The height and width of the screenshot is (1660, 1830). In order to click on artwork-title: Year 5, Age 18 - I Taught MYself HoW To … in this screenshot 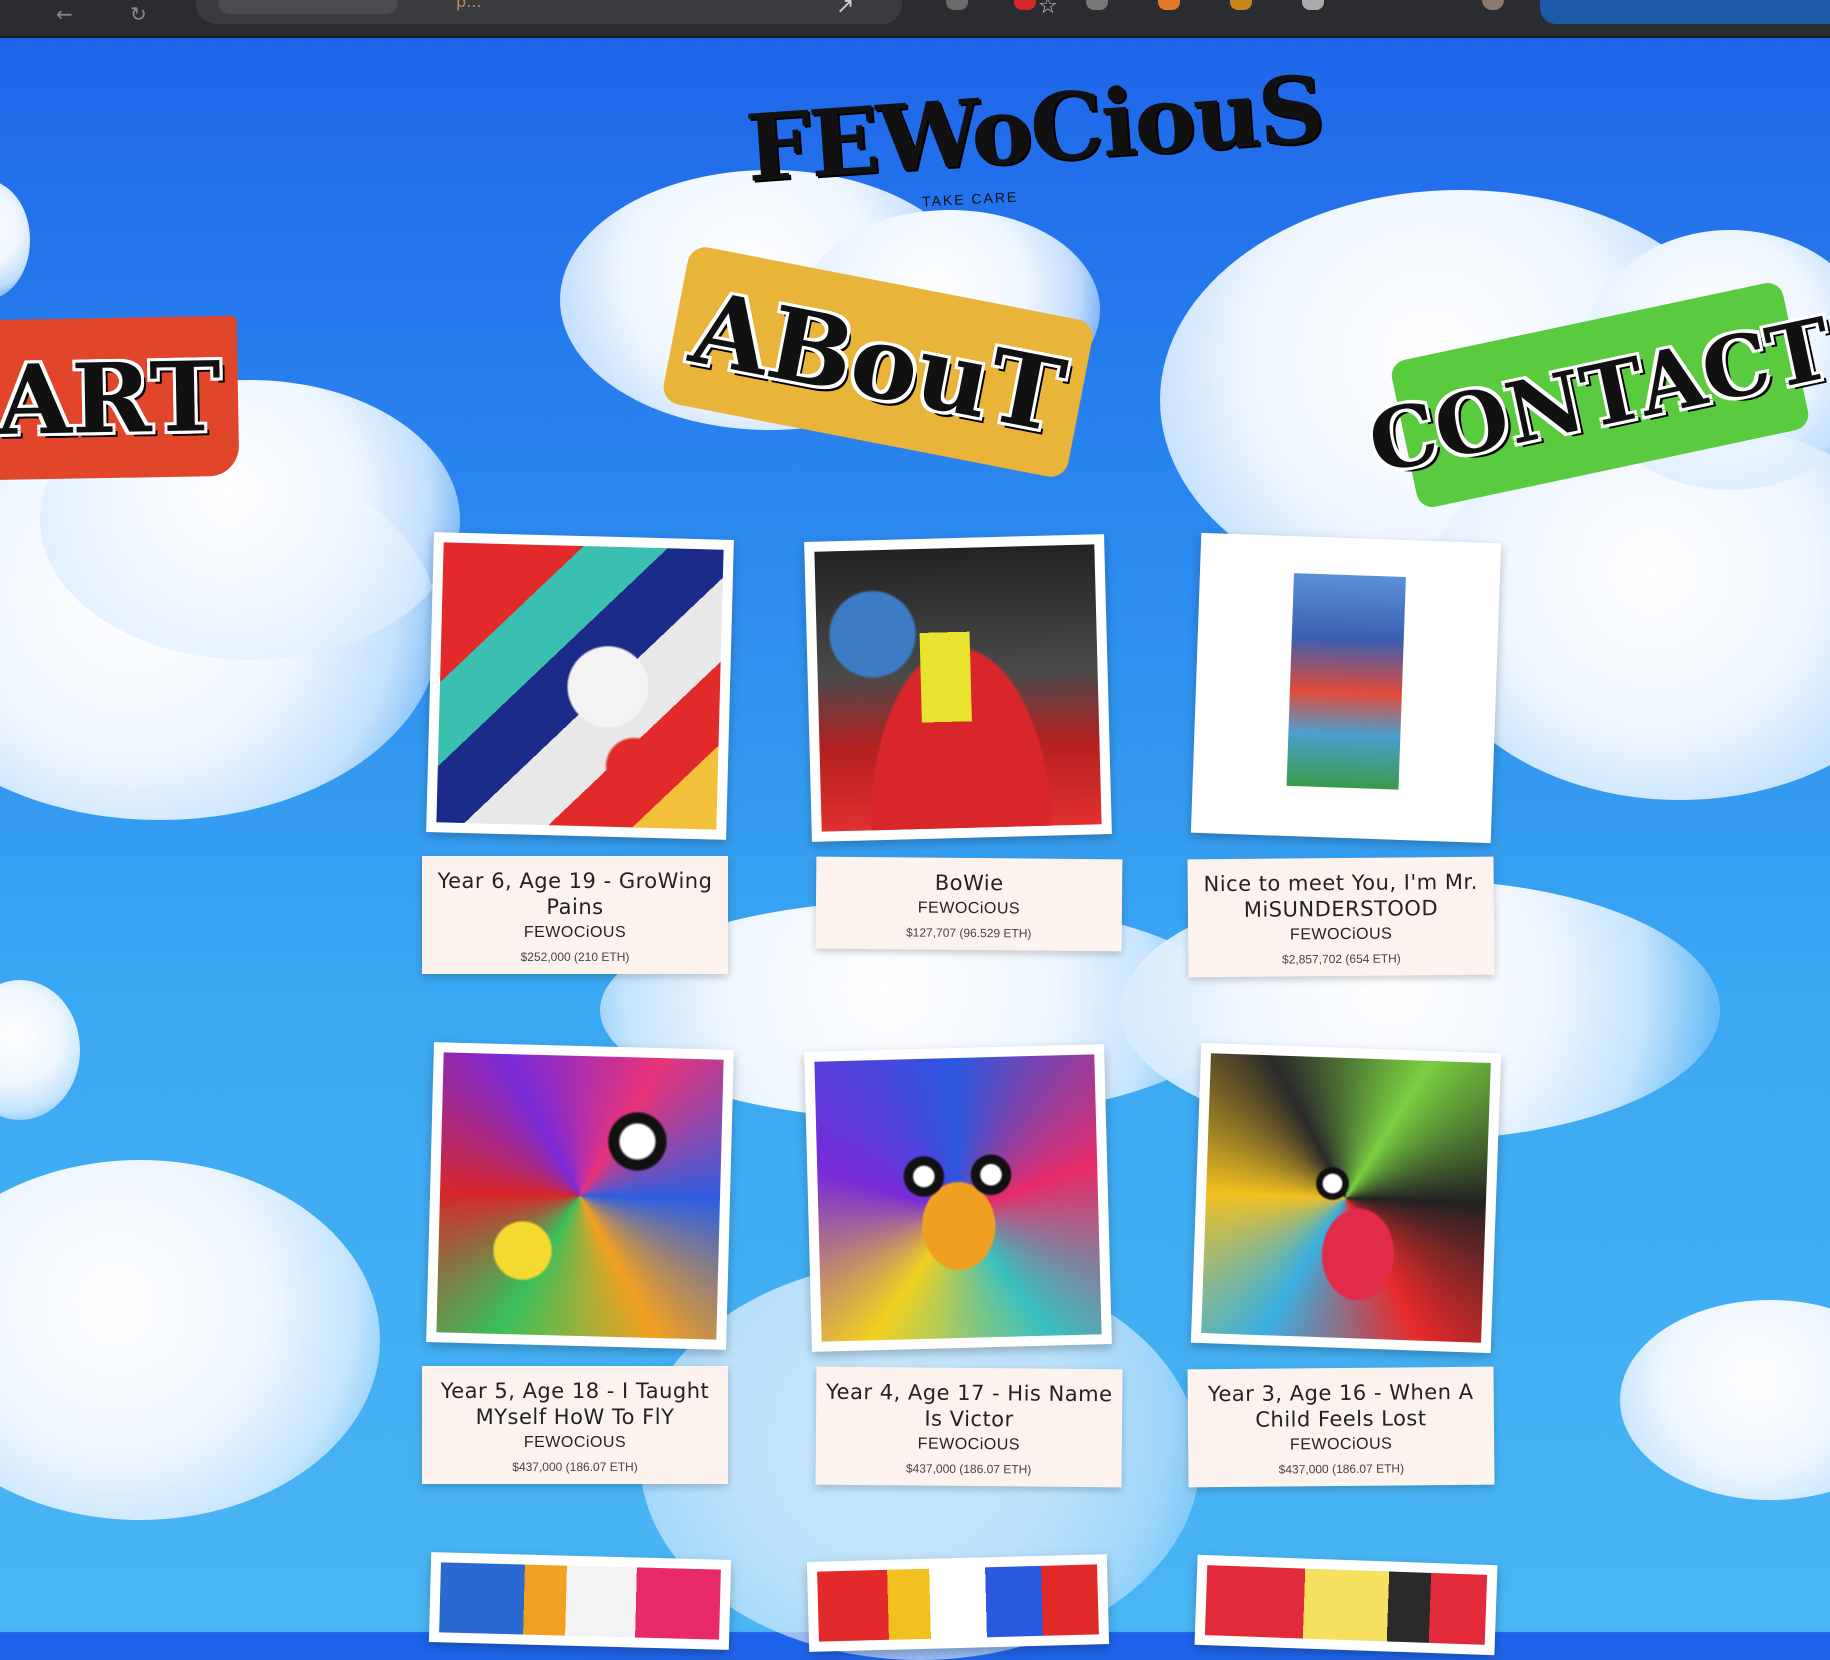, I will do `click(575, 1404)`.